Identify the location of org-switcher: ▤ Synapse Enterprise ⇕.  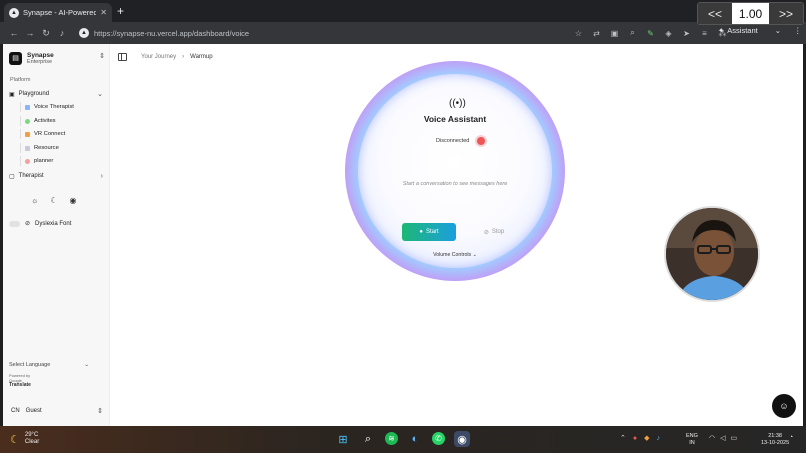
(57, 58).